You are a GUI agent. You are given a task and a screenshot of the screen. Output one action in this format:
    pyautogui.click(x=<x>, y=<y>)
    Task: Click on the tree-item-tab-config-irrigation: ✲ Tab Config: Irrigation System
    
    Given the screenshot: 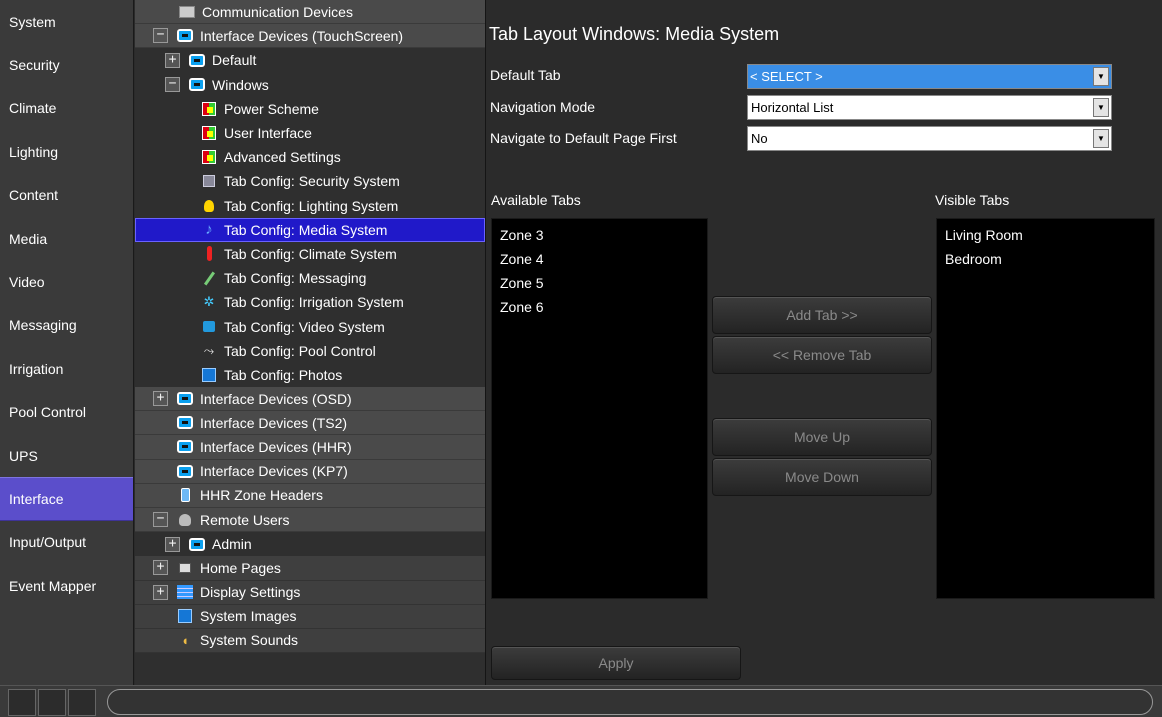 What is the action you would take?
    pyautogui.click(x=310, y=302)
    